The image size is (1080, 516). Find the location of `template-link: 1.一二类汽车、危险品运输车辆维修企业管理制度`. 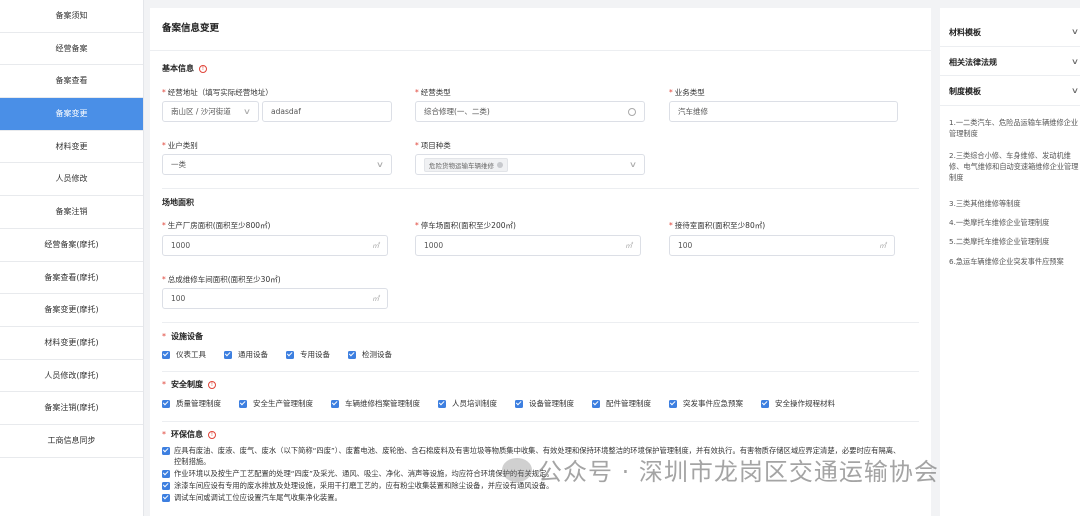

template-link: 1.一二类汽车、危险品运输车辆维修企业管理制度 is located at coordinates (1014, 128).